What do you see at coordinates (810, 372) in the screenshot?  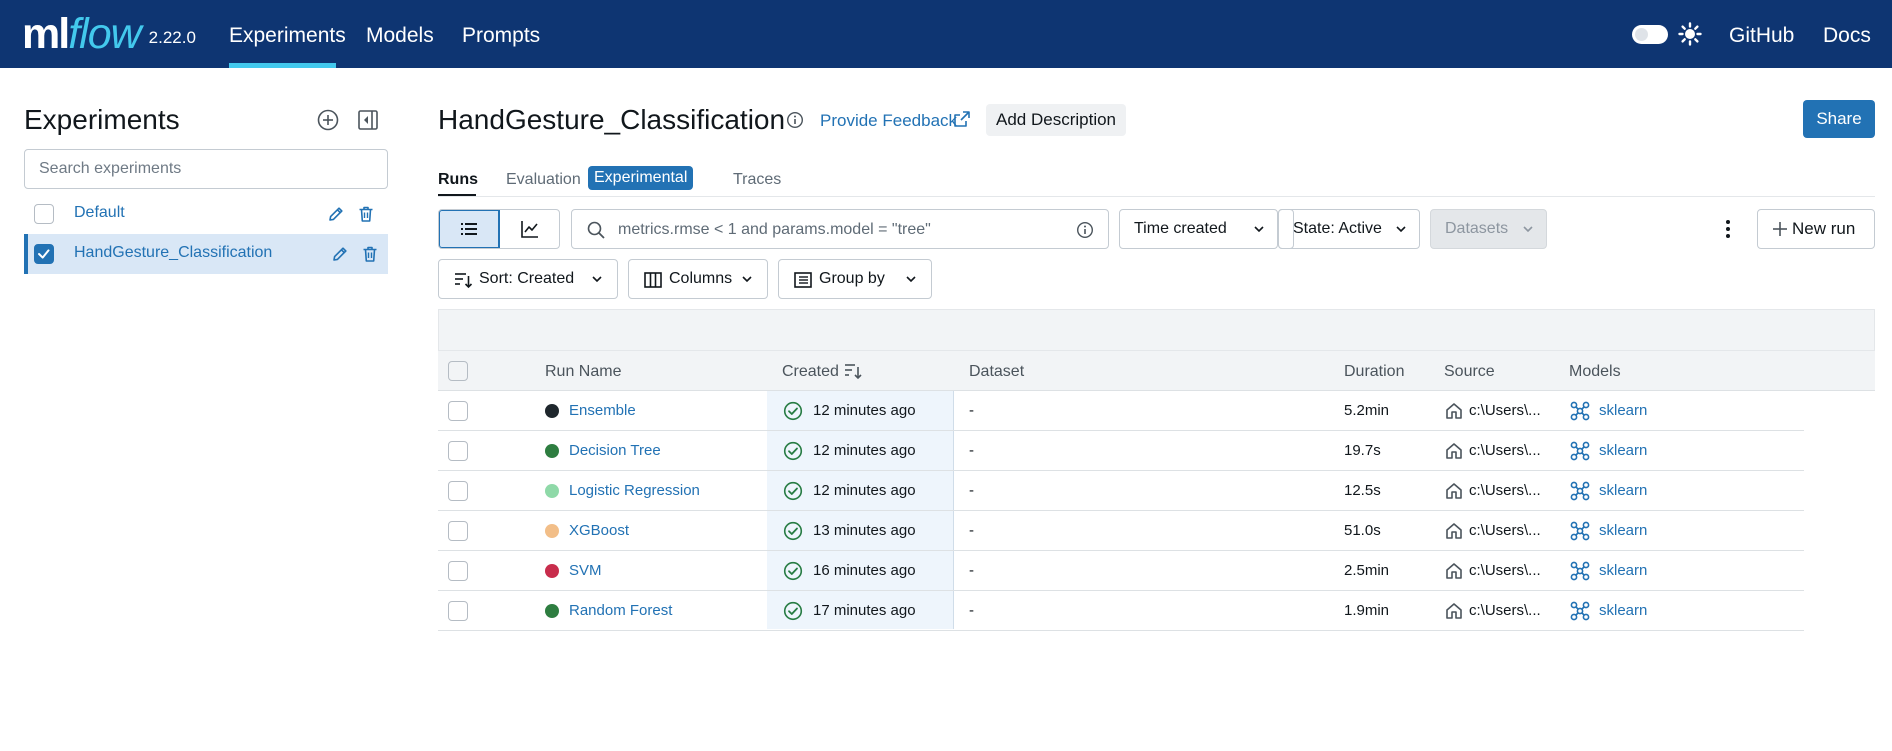 I see `header-created: Created` at bounding box center [810, 372].